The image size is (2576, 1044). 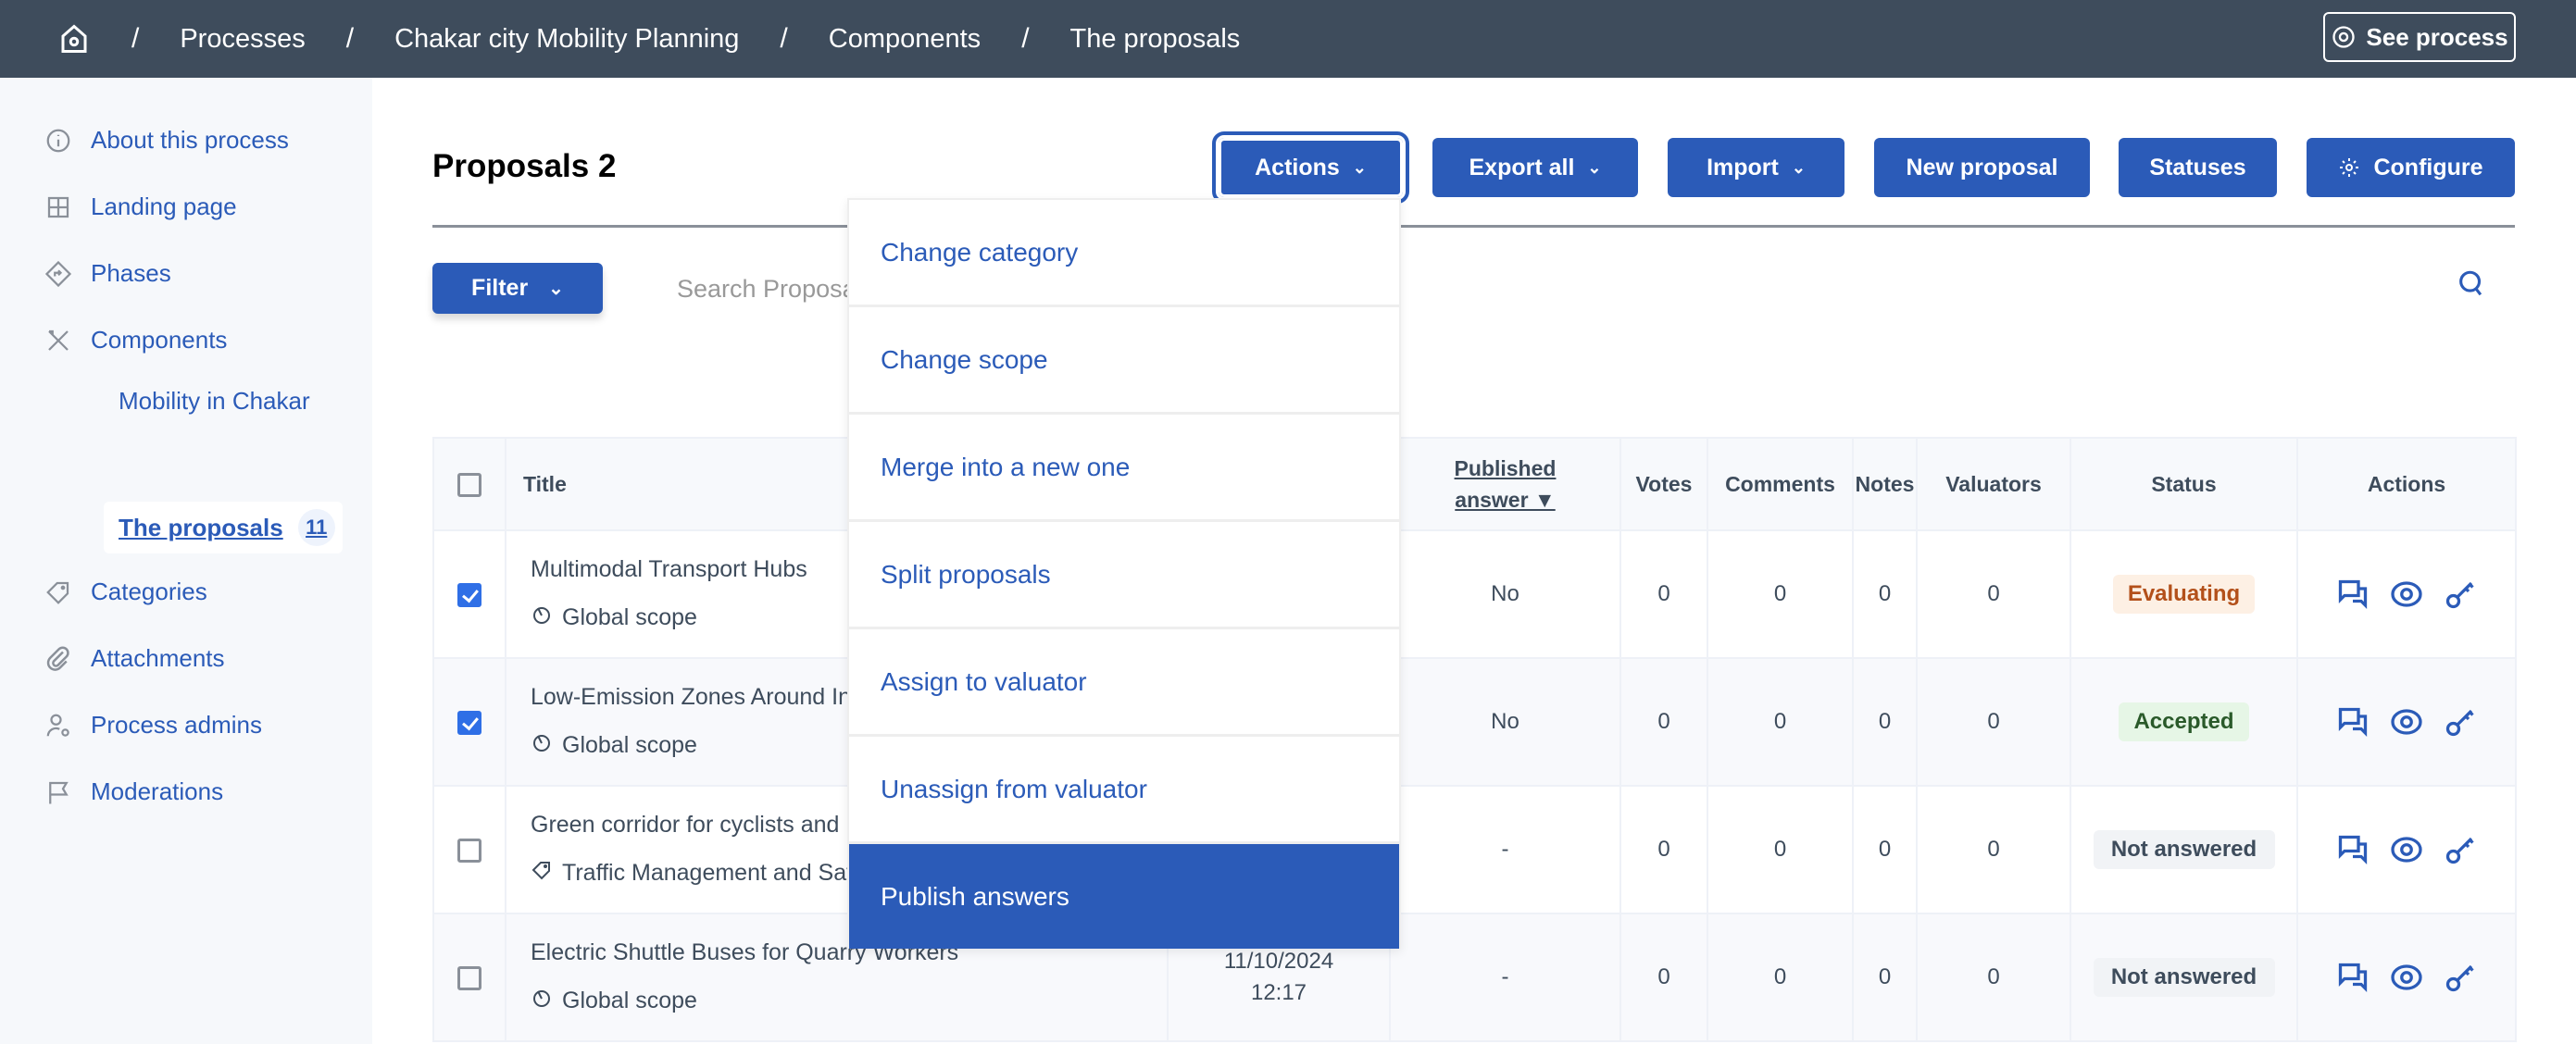 I want to click on divider, so click(x=1473, y=226).